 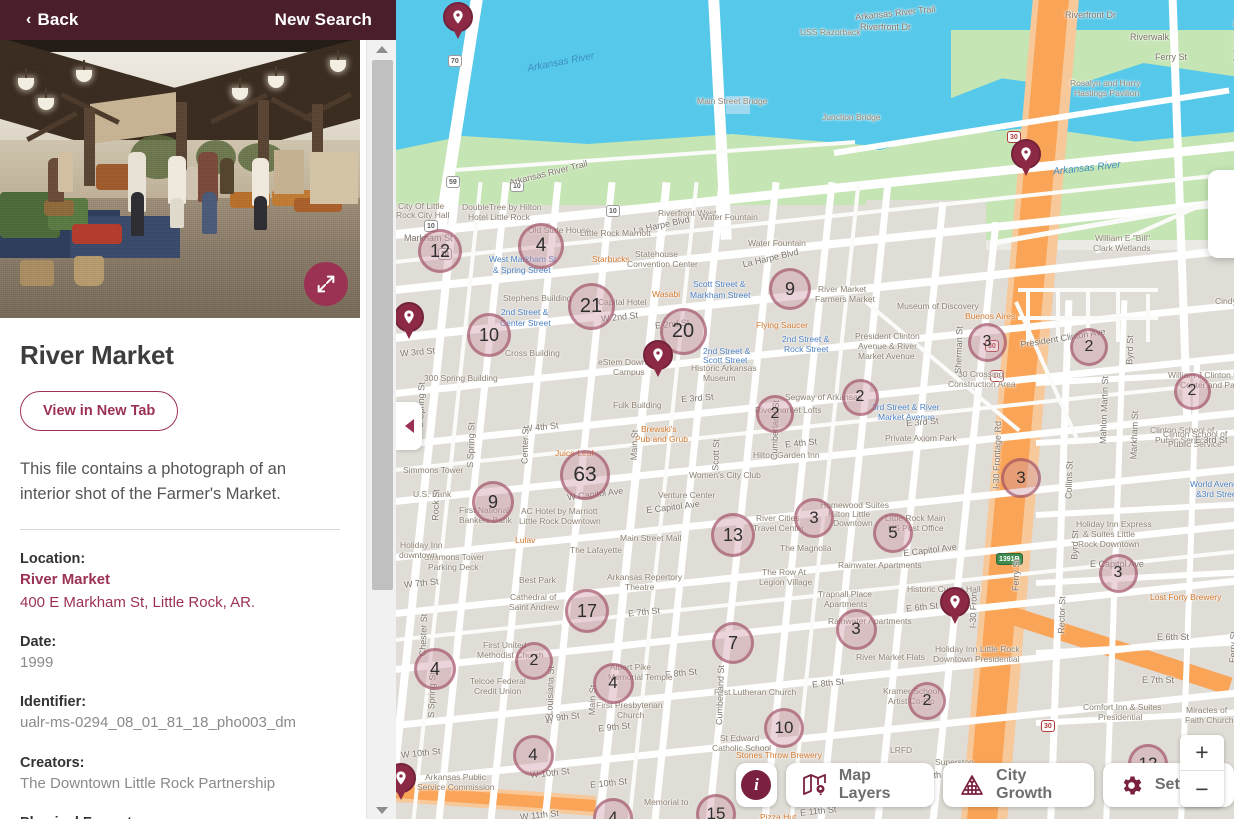 I want to click on view-in-new-tab-button: View in New Tab, so click(x=99, y=411).